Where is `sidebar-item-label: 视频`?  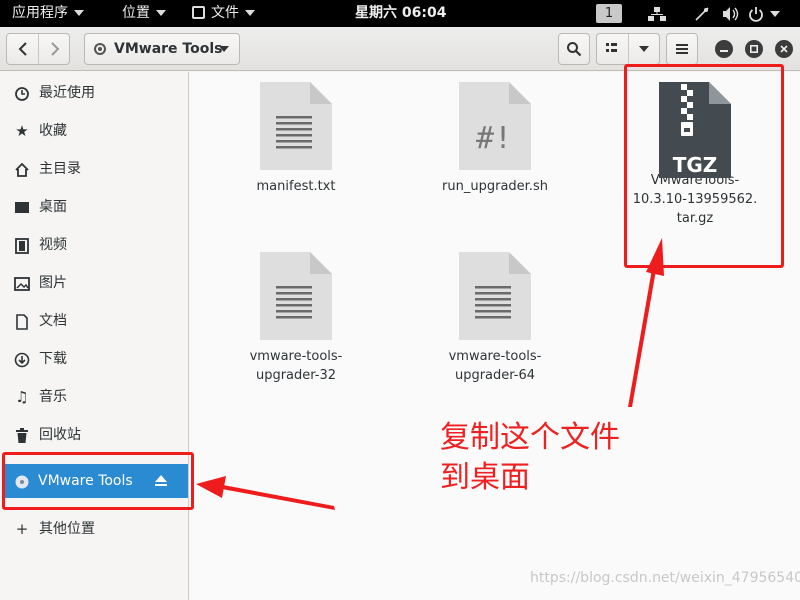 sidebar-item-label: 视频 is located at coordinates (53, 245).